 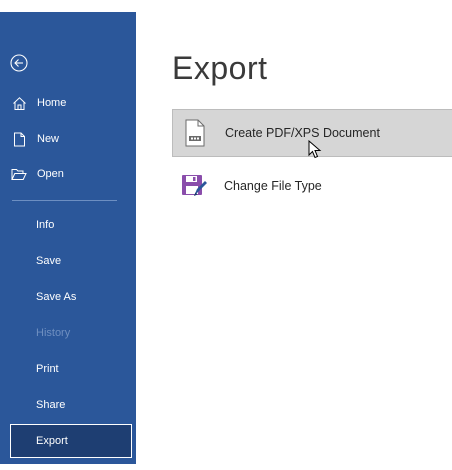 I want to click on home-icon, so click(x=19, y=103).